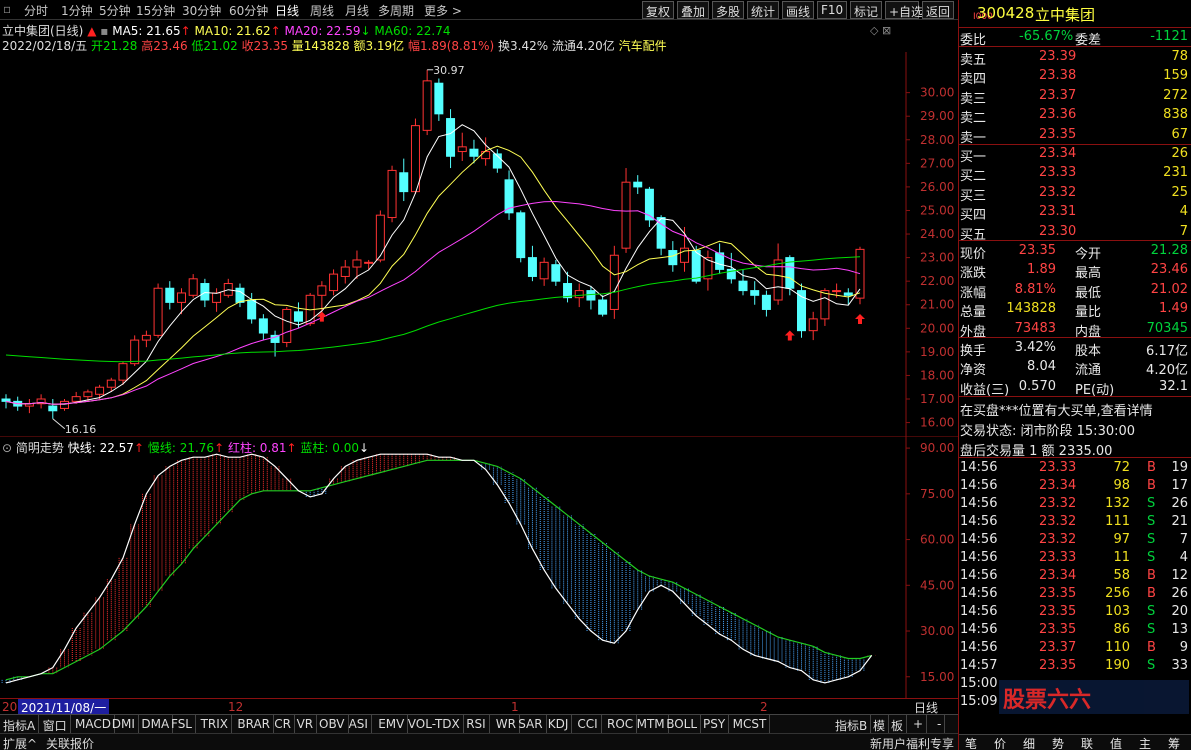  What do you see at coordinates (215, 724) in the screenshot?
I see `indicator-tab-6: TRIX` at bounding box center [215, 724].